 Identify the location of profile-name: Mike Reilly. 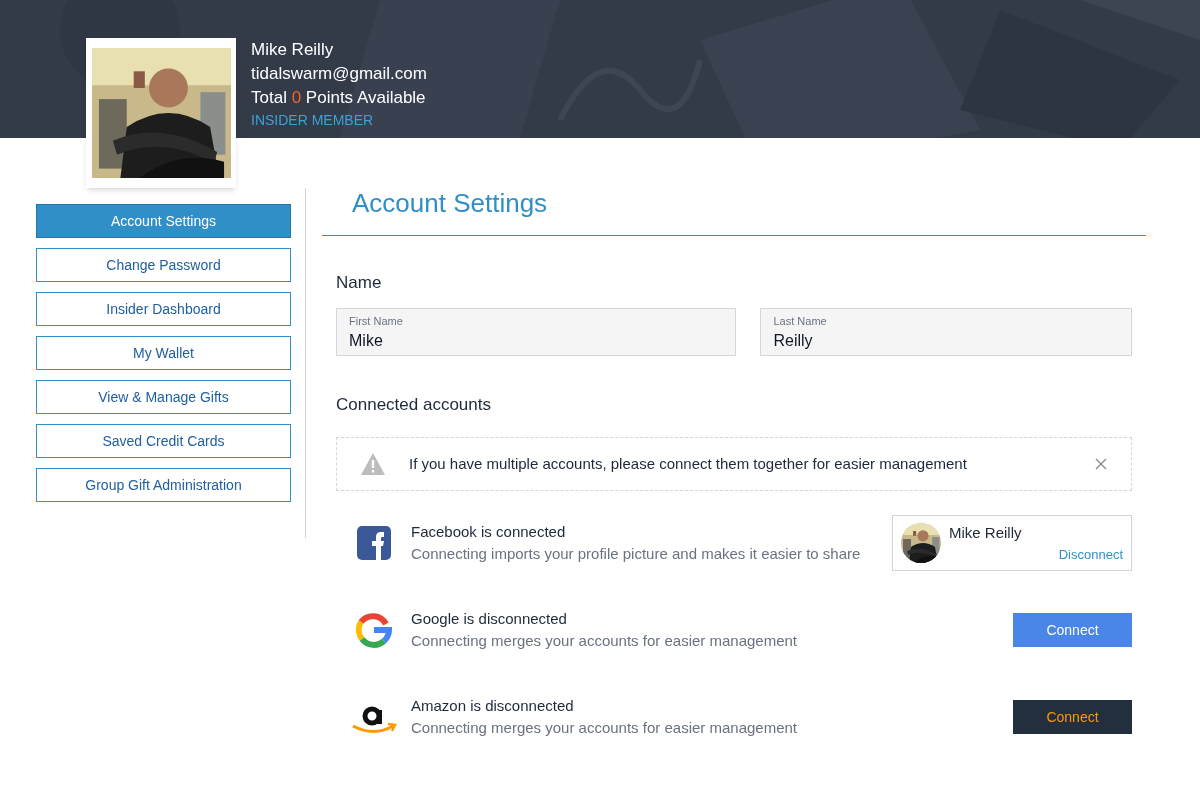
(985, 533).